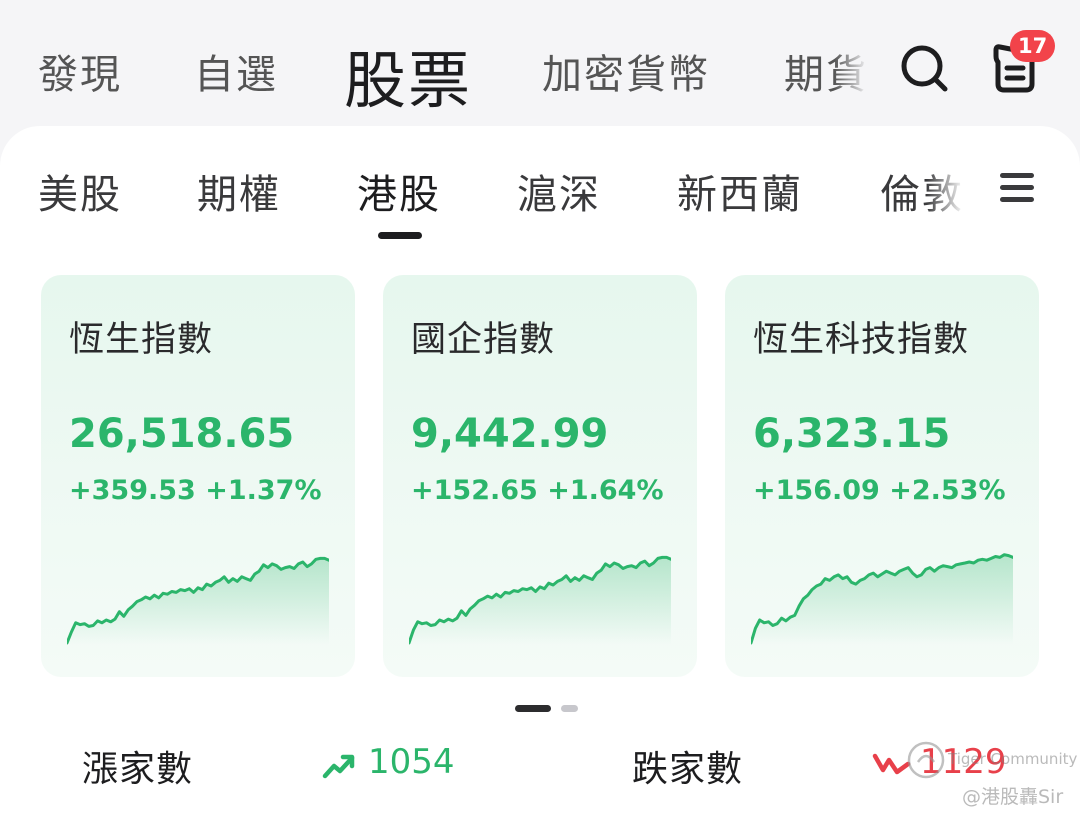  I want to click on active-tab-indicator, so click(400, 235).